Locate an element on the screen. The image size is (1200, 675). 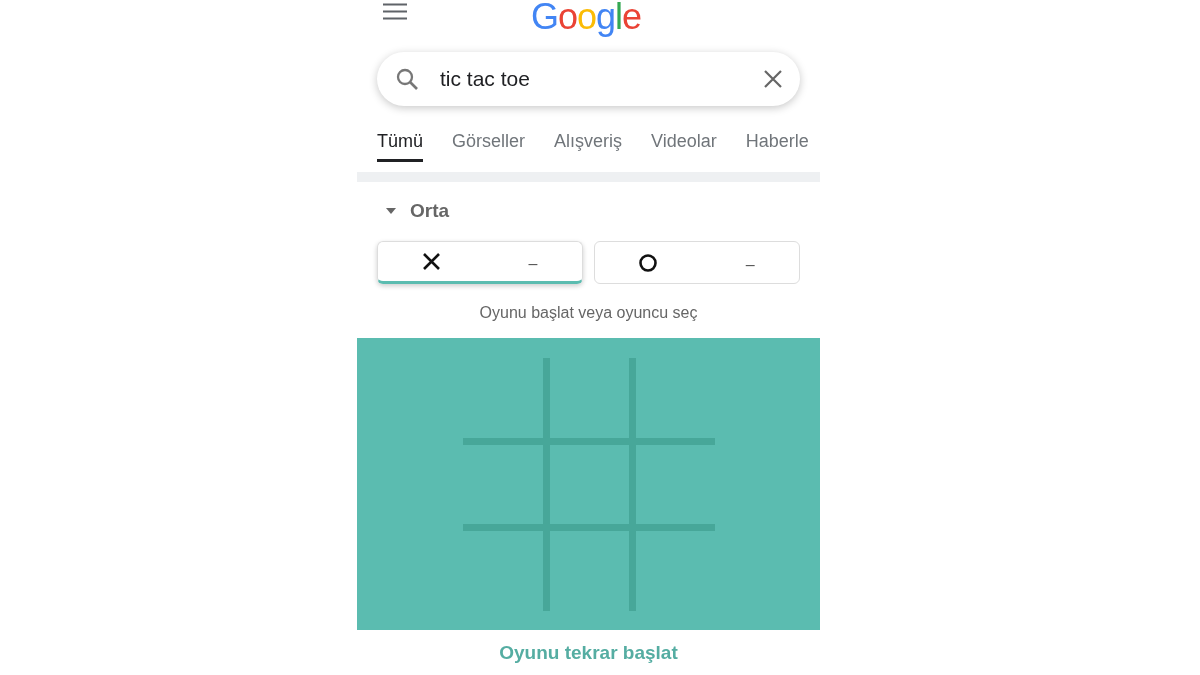
restart-button: Oyunu tekrar başlat is located at coordinates (588, 653).